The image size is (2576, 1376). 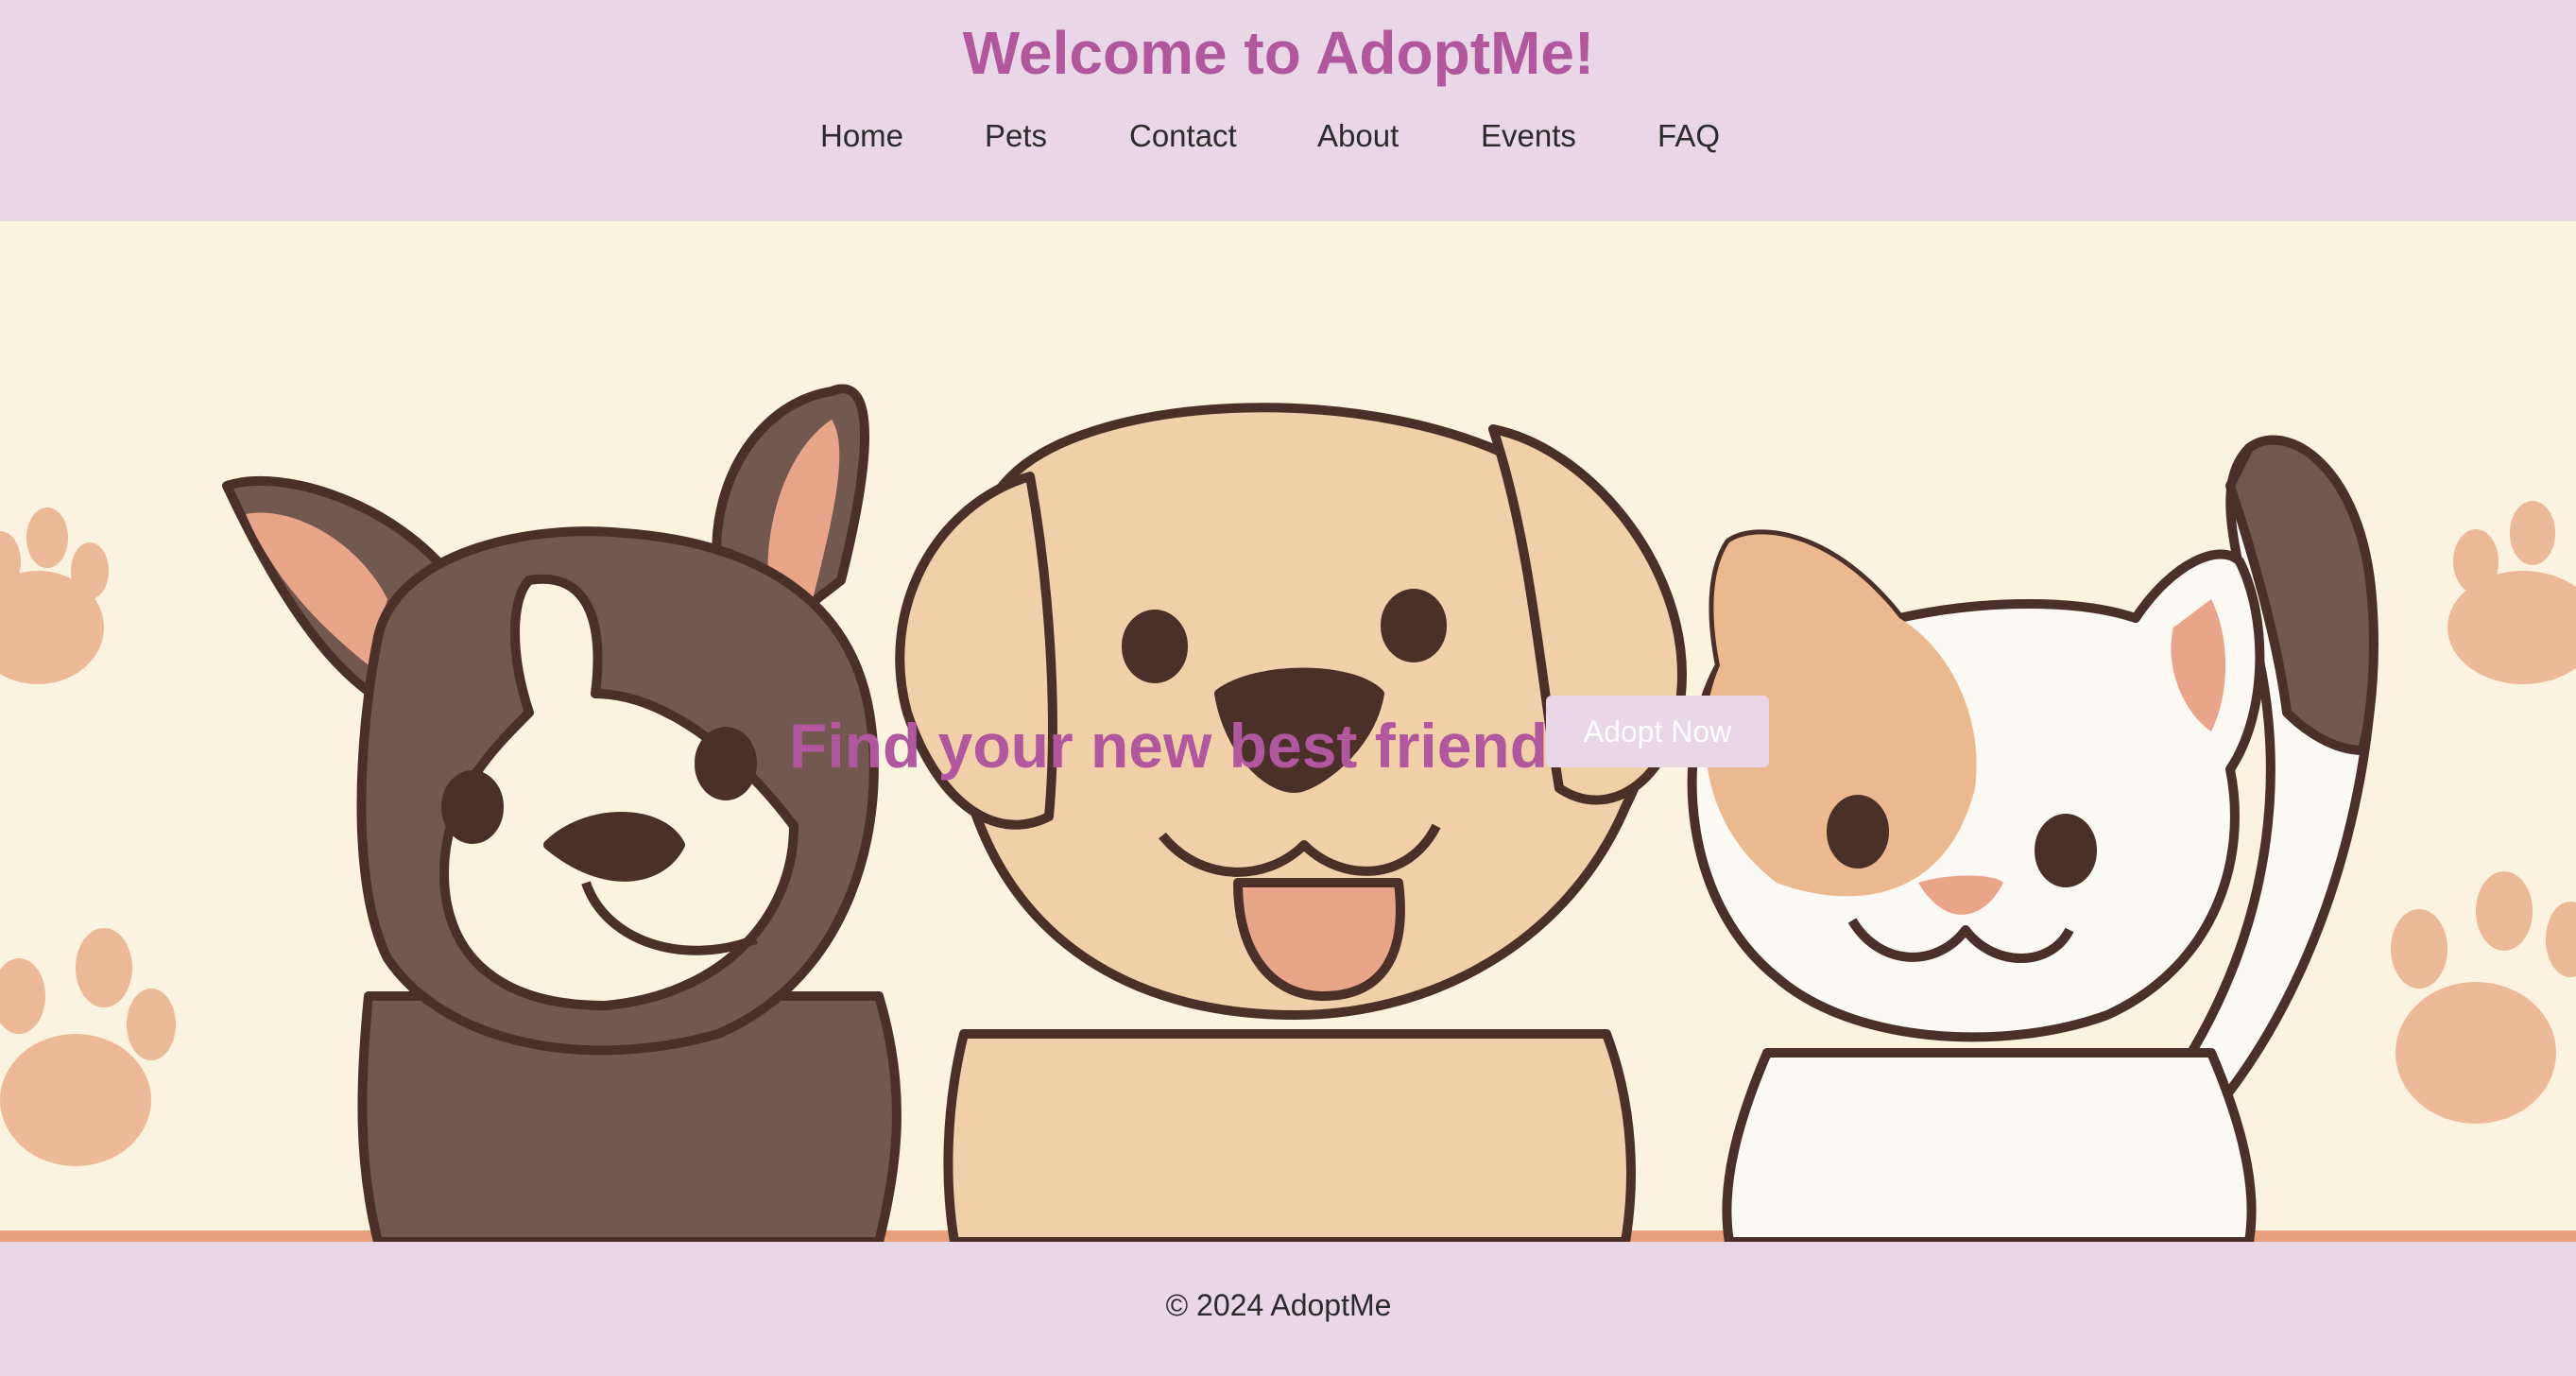 What do you see at coordinates (1179, 746) in the screenshot?
I see `hero-headline: Find your new best friend!` at bounding box center [1179, 746].